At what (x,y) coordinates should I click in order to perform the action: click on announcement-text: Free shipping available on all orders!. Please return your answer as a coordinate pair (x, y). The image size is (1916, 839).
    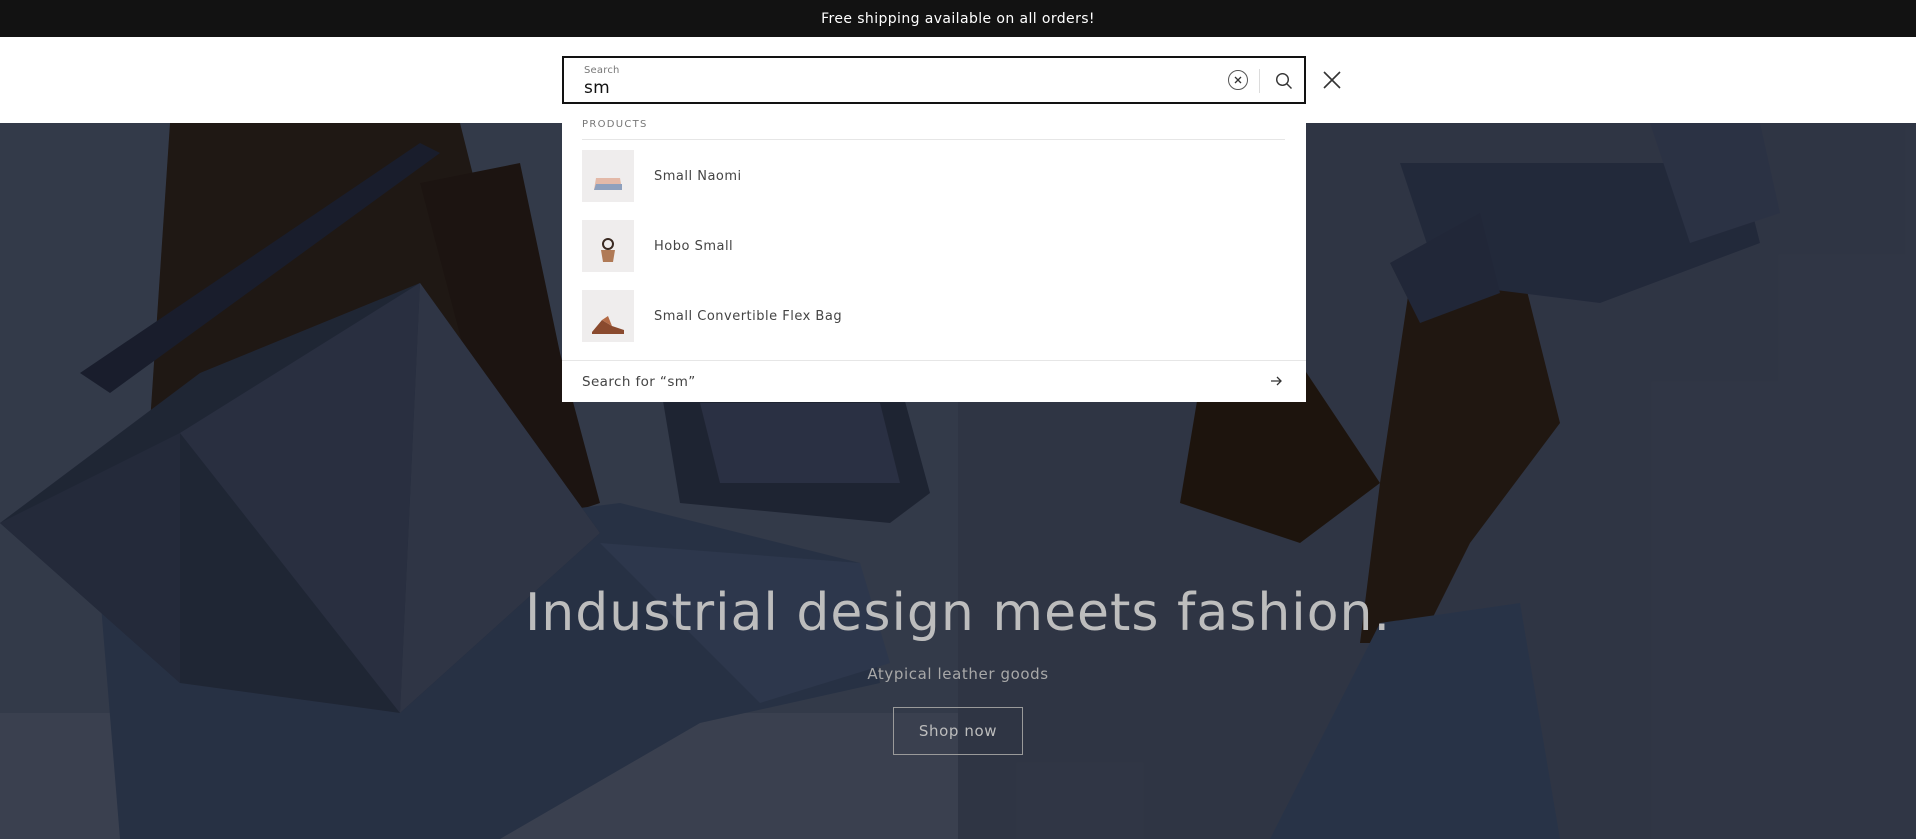
    Looking at the image, I should click on (958, 18).